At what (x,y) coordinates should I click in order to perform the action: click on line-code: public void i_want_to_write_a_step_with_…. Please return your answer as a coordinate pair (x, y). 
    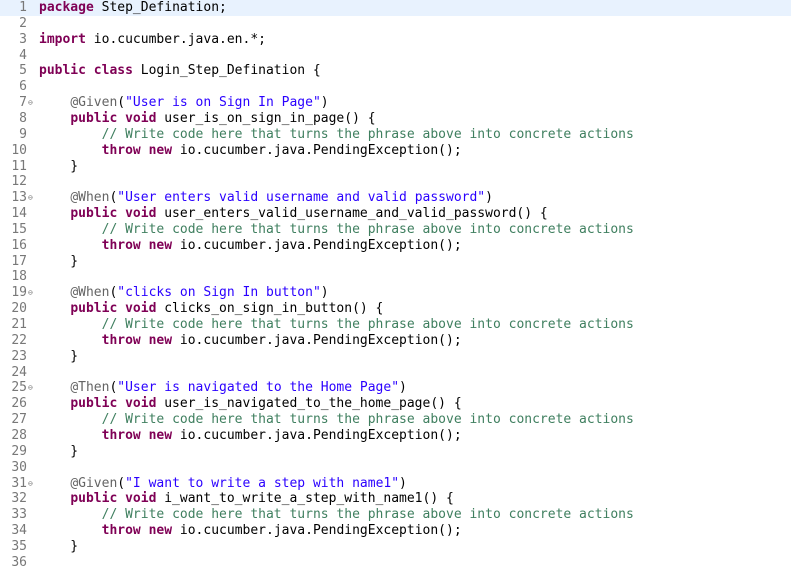
    Looking at the image, I should click on (246, 499).